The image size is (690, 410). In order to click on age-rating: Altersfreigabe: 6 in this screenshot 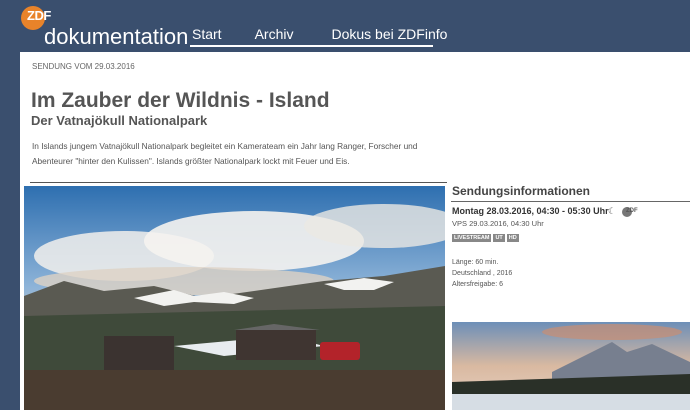, I will do `click(477, 284)`.